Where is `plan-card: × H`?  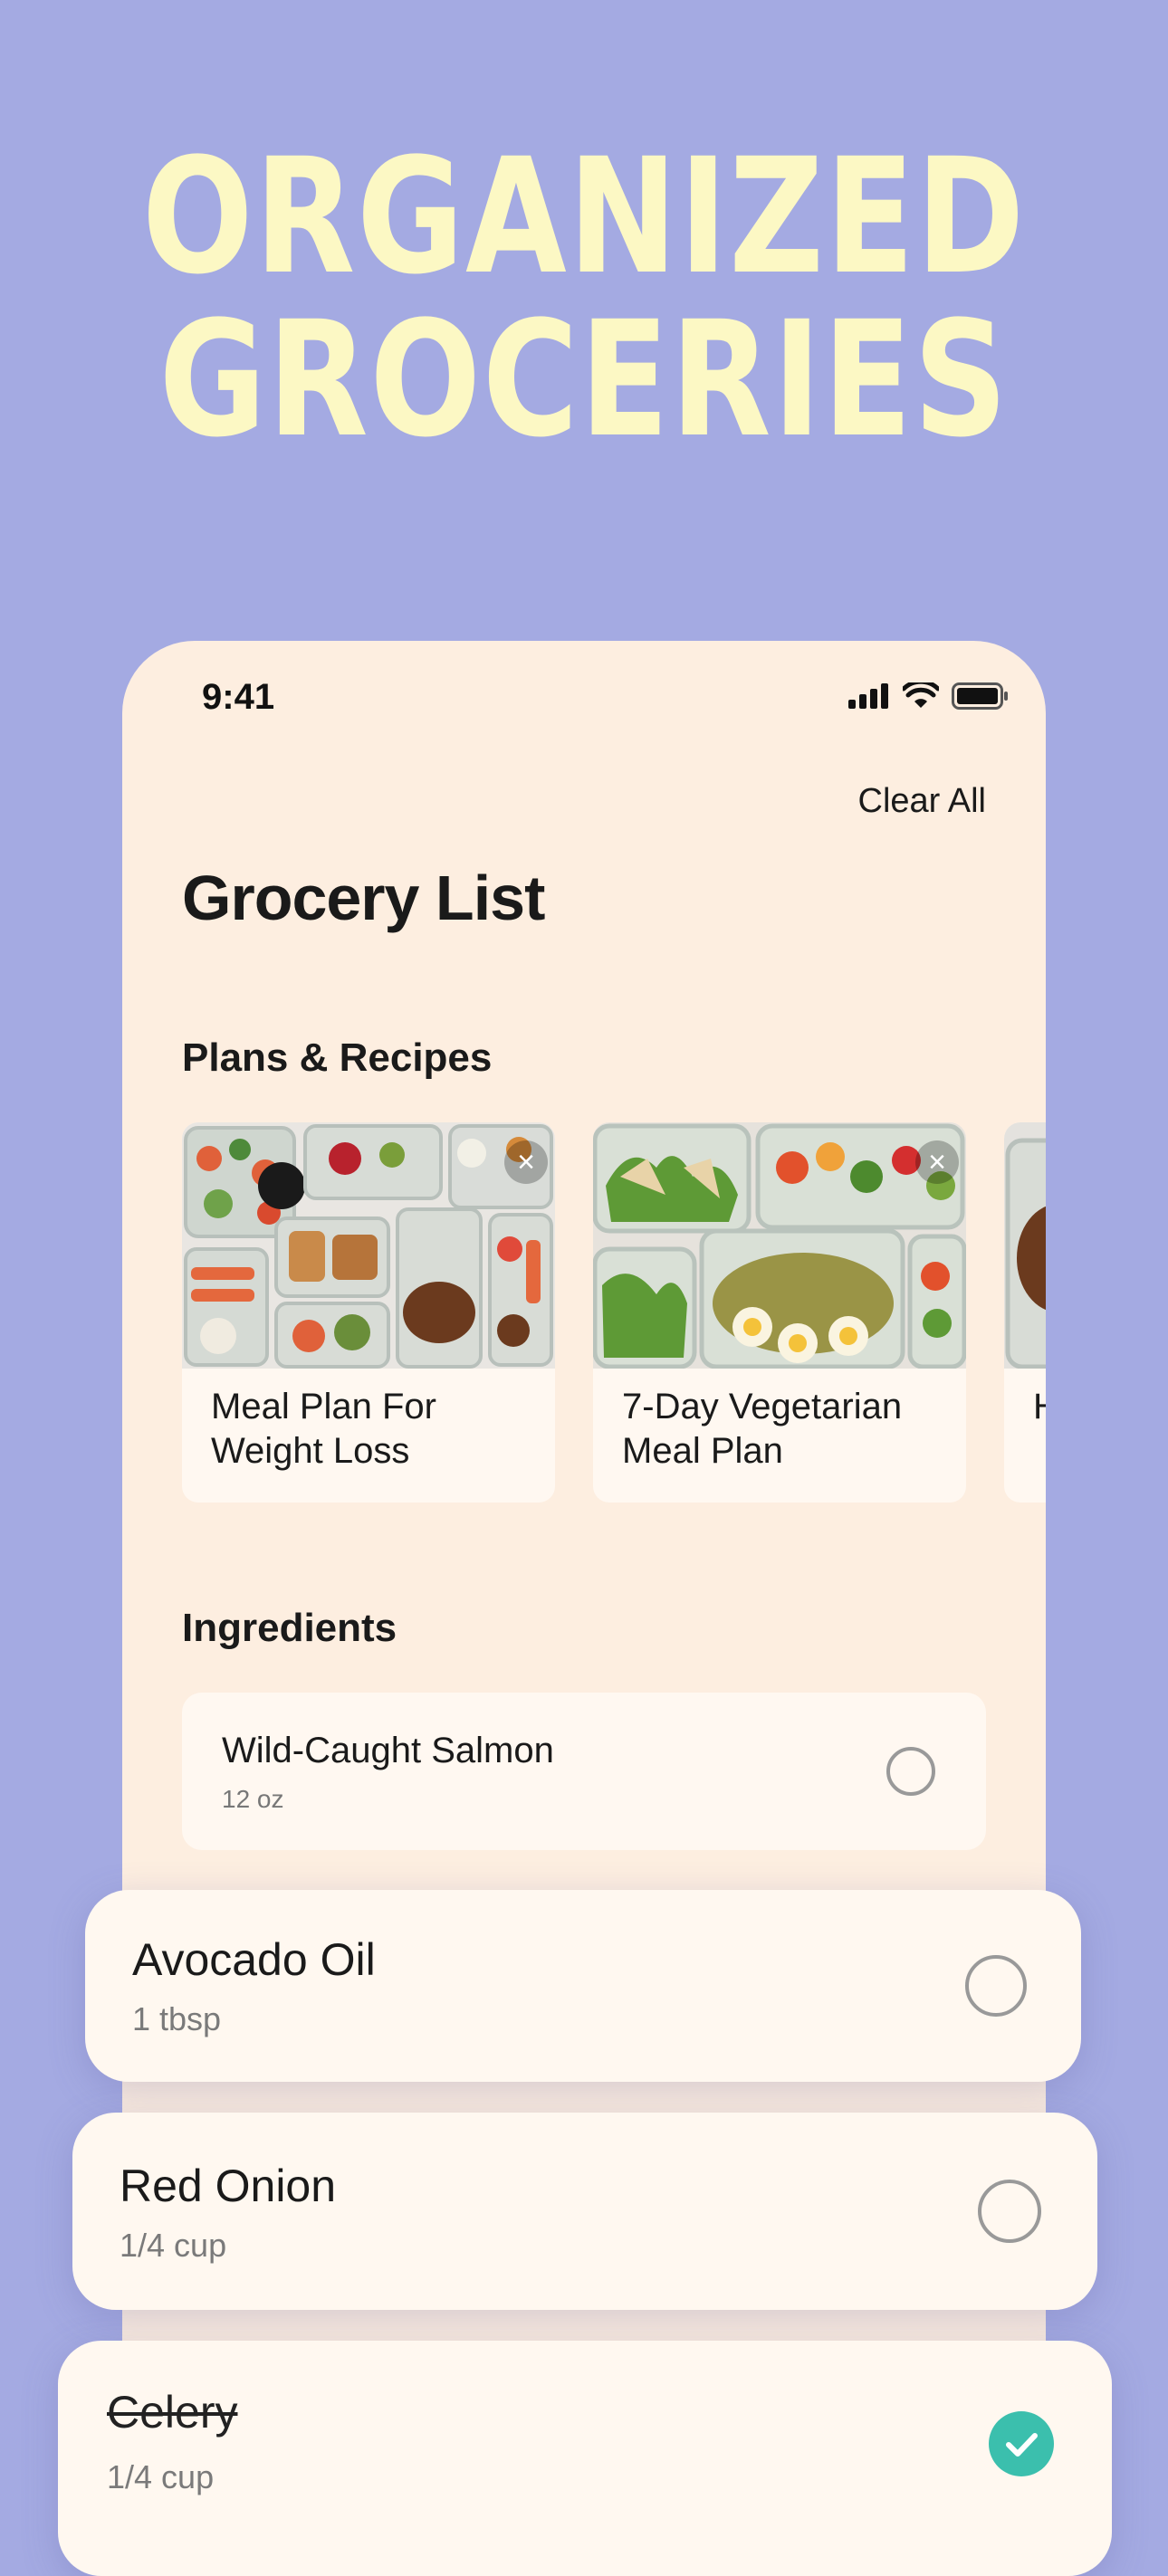 plan-card: × H is located at coordinates (1025, 1312).